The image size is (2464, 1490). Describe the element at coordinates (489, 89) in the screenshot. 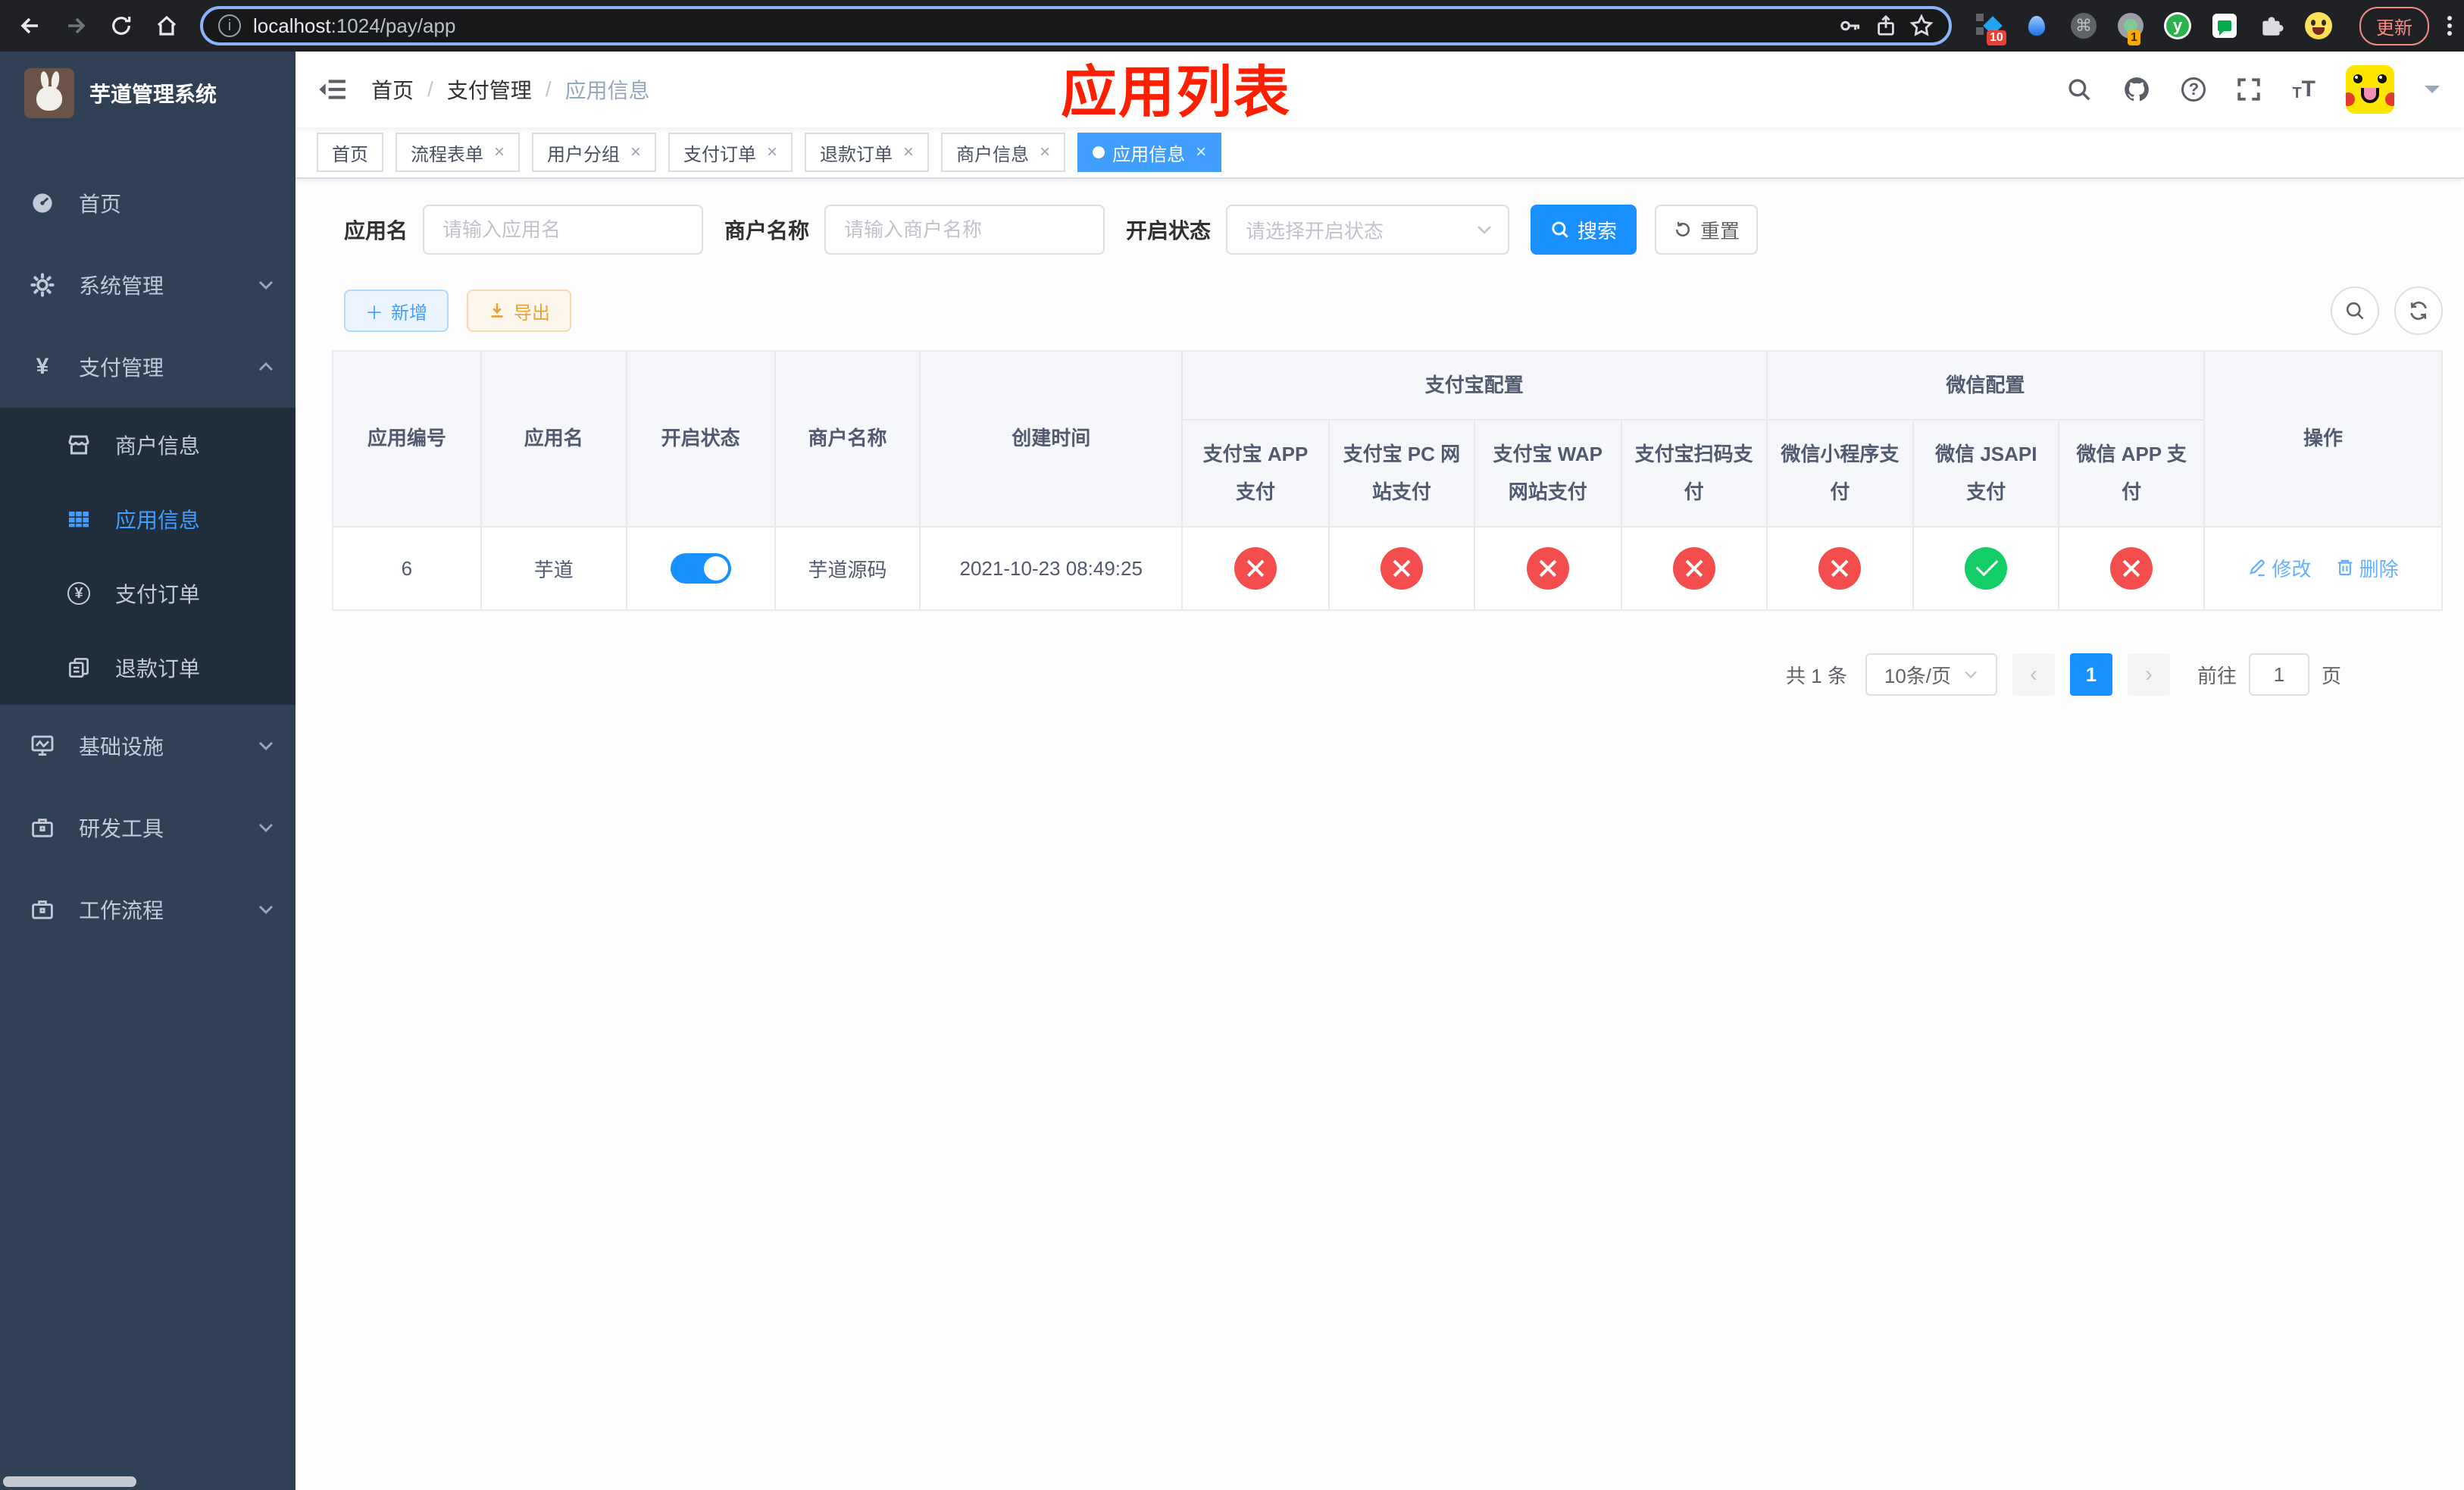

I see `breadcrumb-payment: 支付管理` at that location.